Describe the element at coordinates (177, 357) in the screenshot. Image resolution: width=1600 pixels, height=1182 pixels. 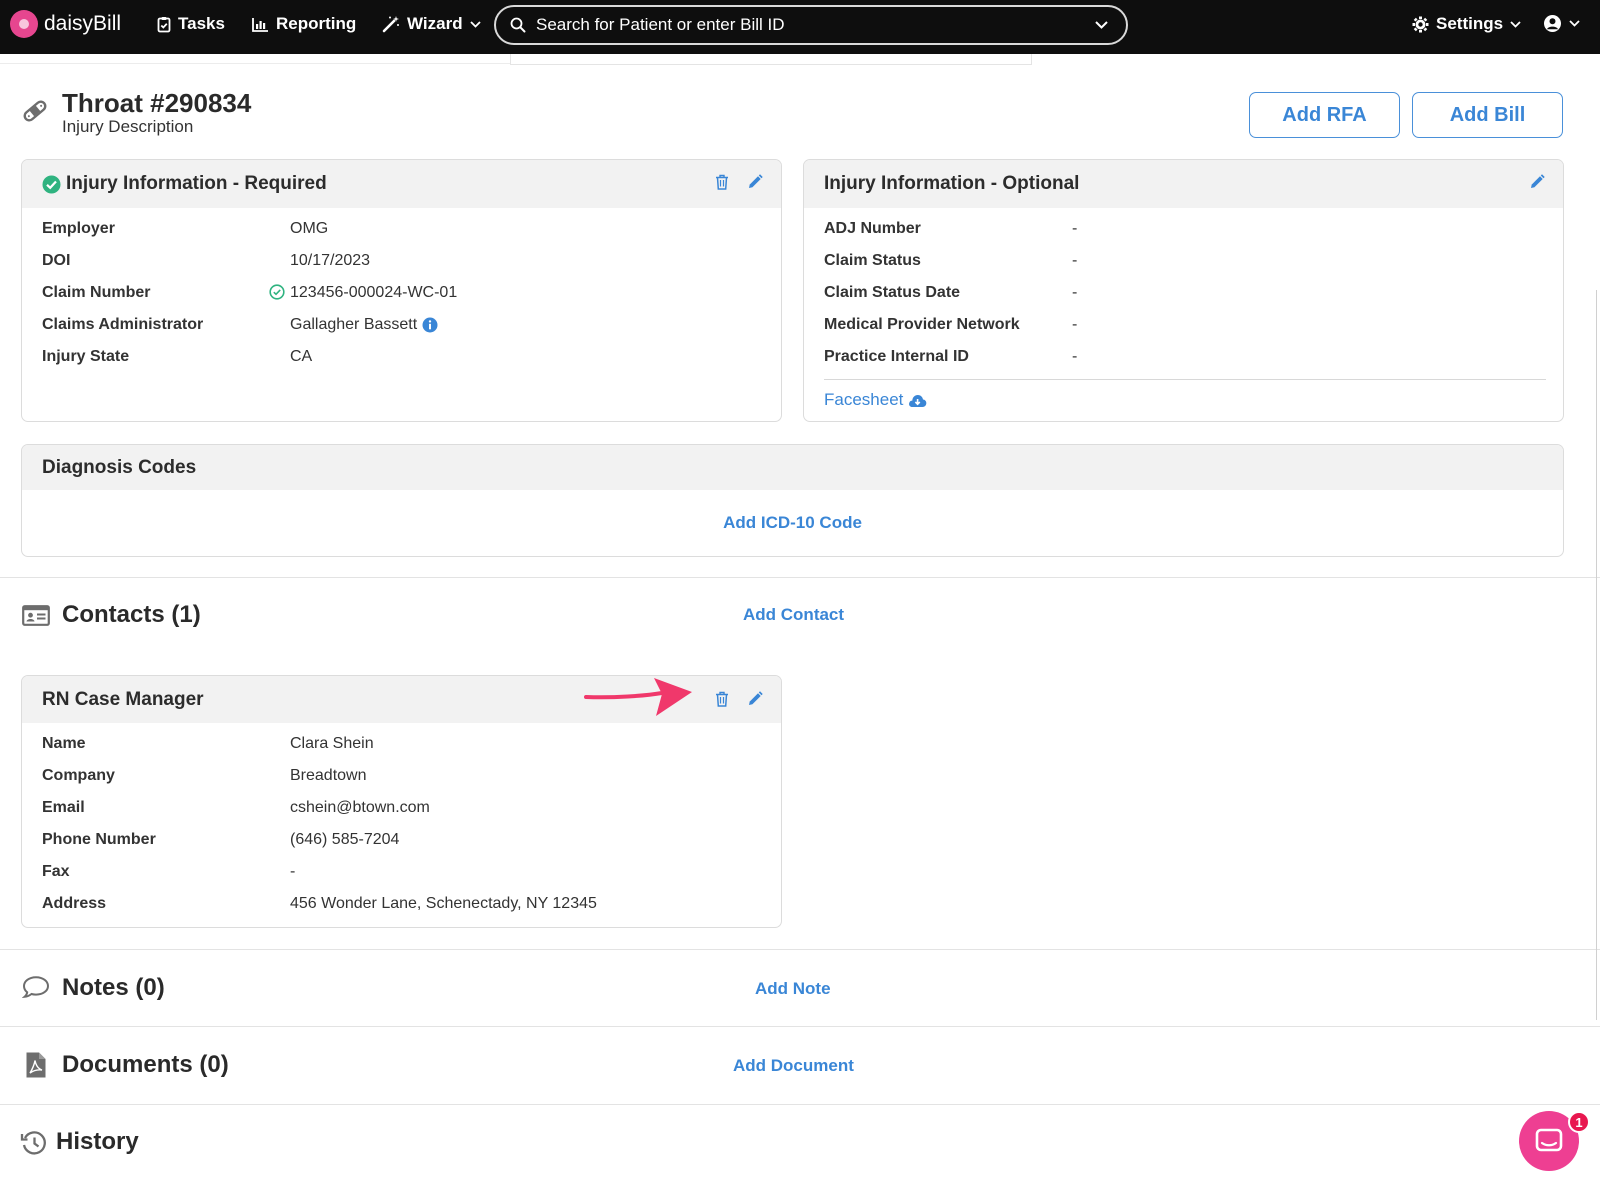
I see `injury-state-row: Injury State CA` at that location.